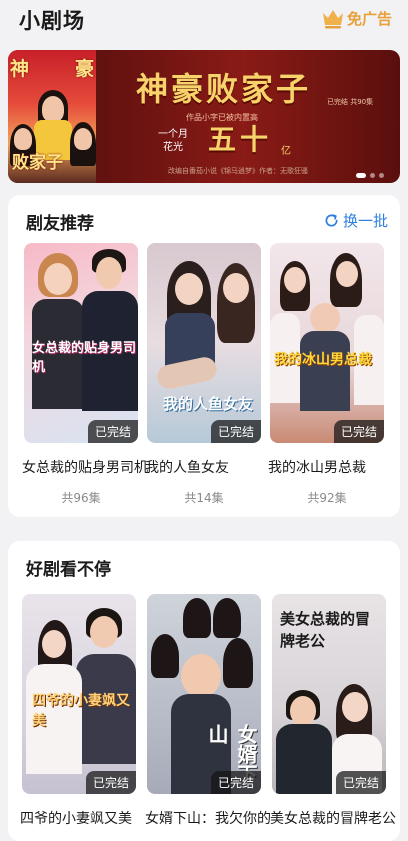 This screenshot has height=841, width=408. I want to click on drama-poster: 女总裁的贴身男司机 已完结, so click(81, 343).